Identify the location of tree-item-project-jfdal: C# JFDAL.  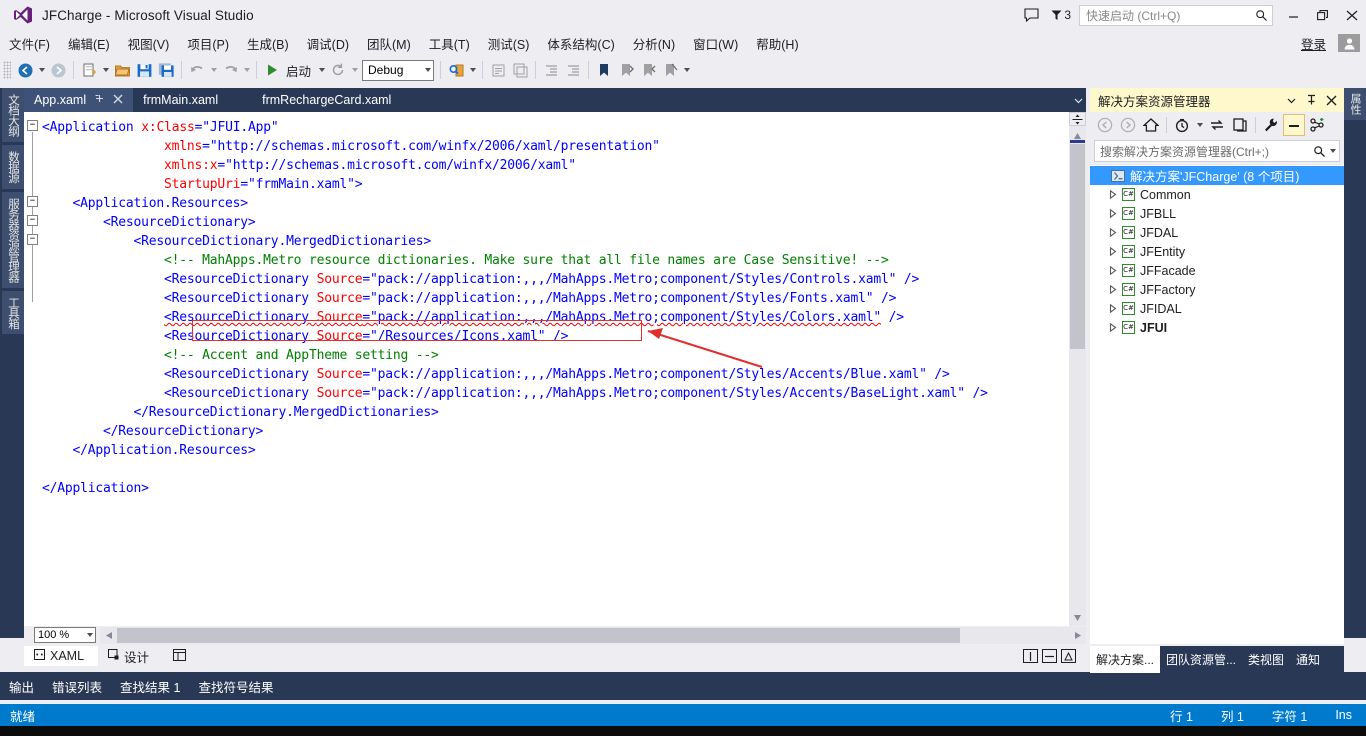
(1217, 232).